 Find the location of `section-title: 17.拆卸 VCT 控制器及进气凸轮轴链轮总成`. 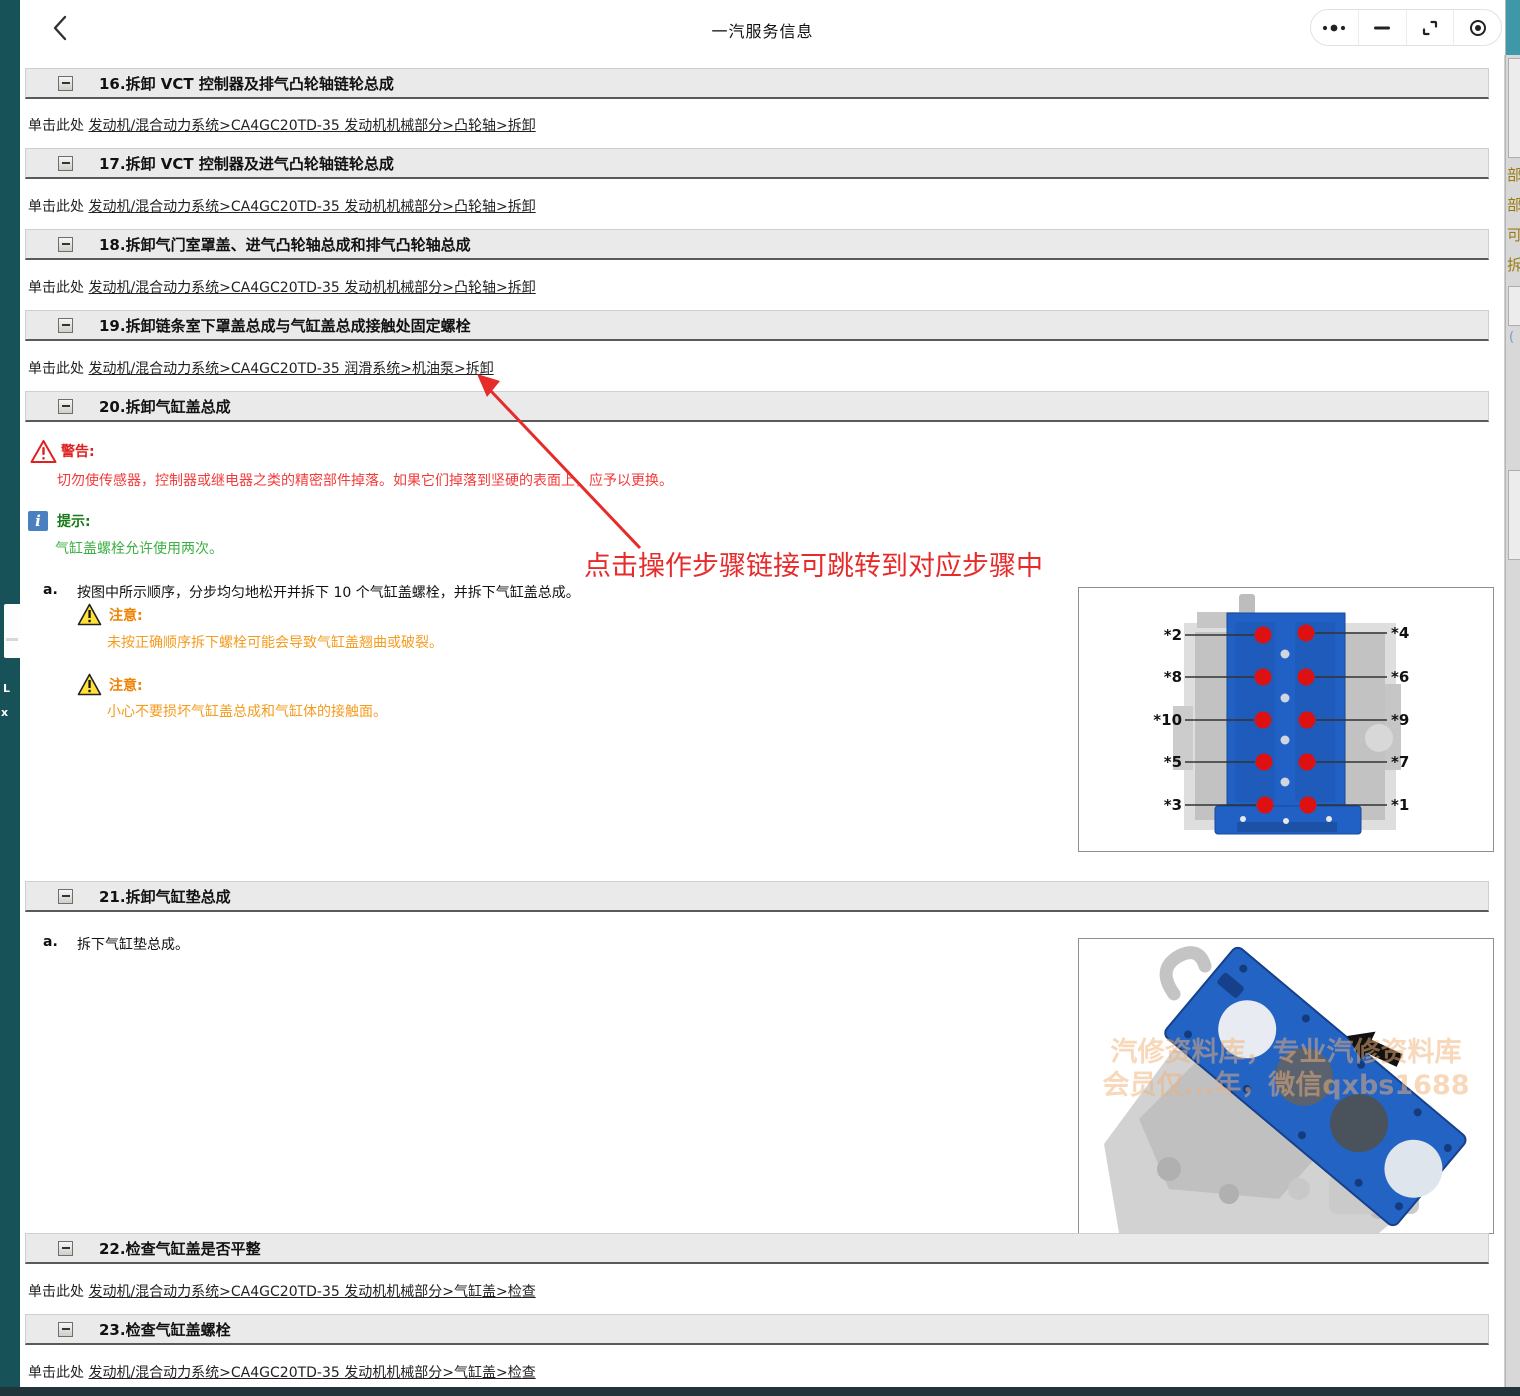

section-title: 17.拆卸 VCT 控制器及进气凸轮轴链轮总成 is located at coordinates (246, 163).